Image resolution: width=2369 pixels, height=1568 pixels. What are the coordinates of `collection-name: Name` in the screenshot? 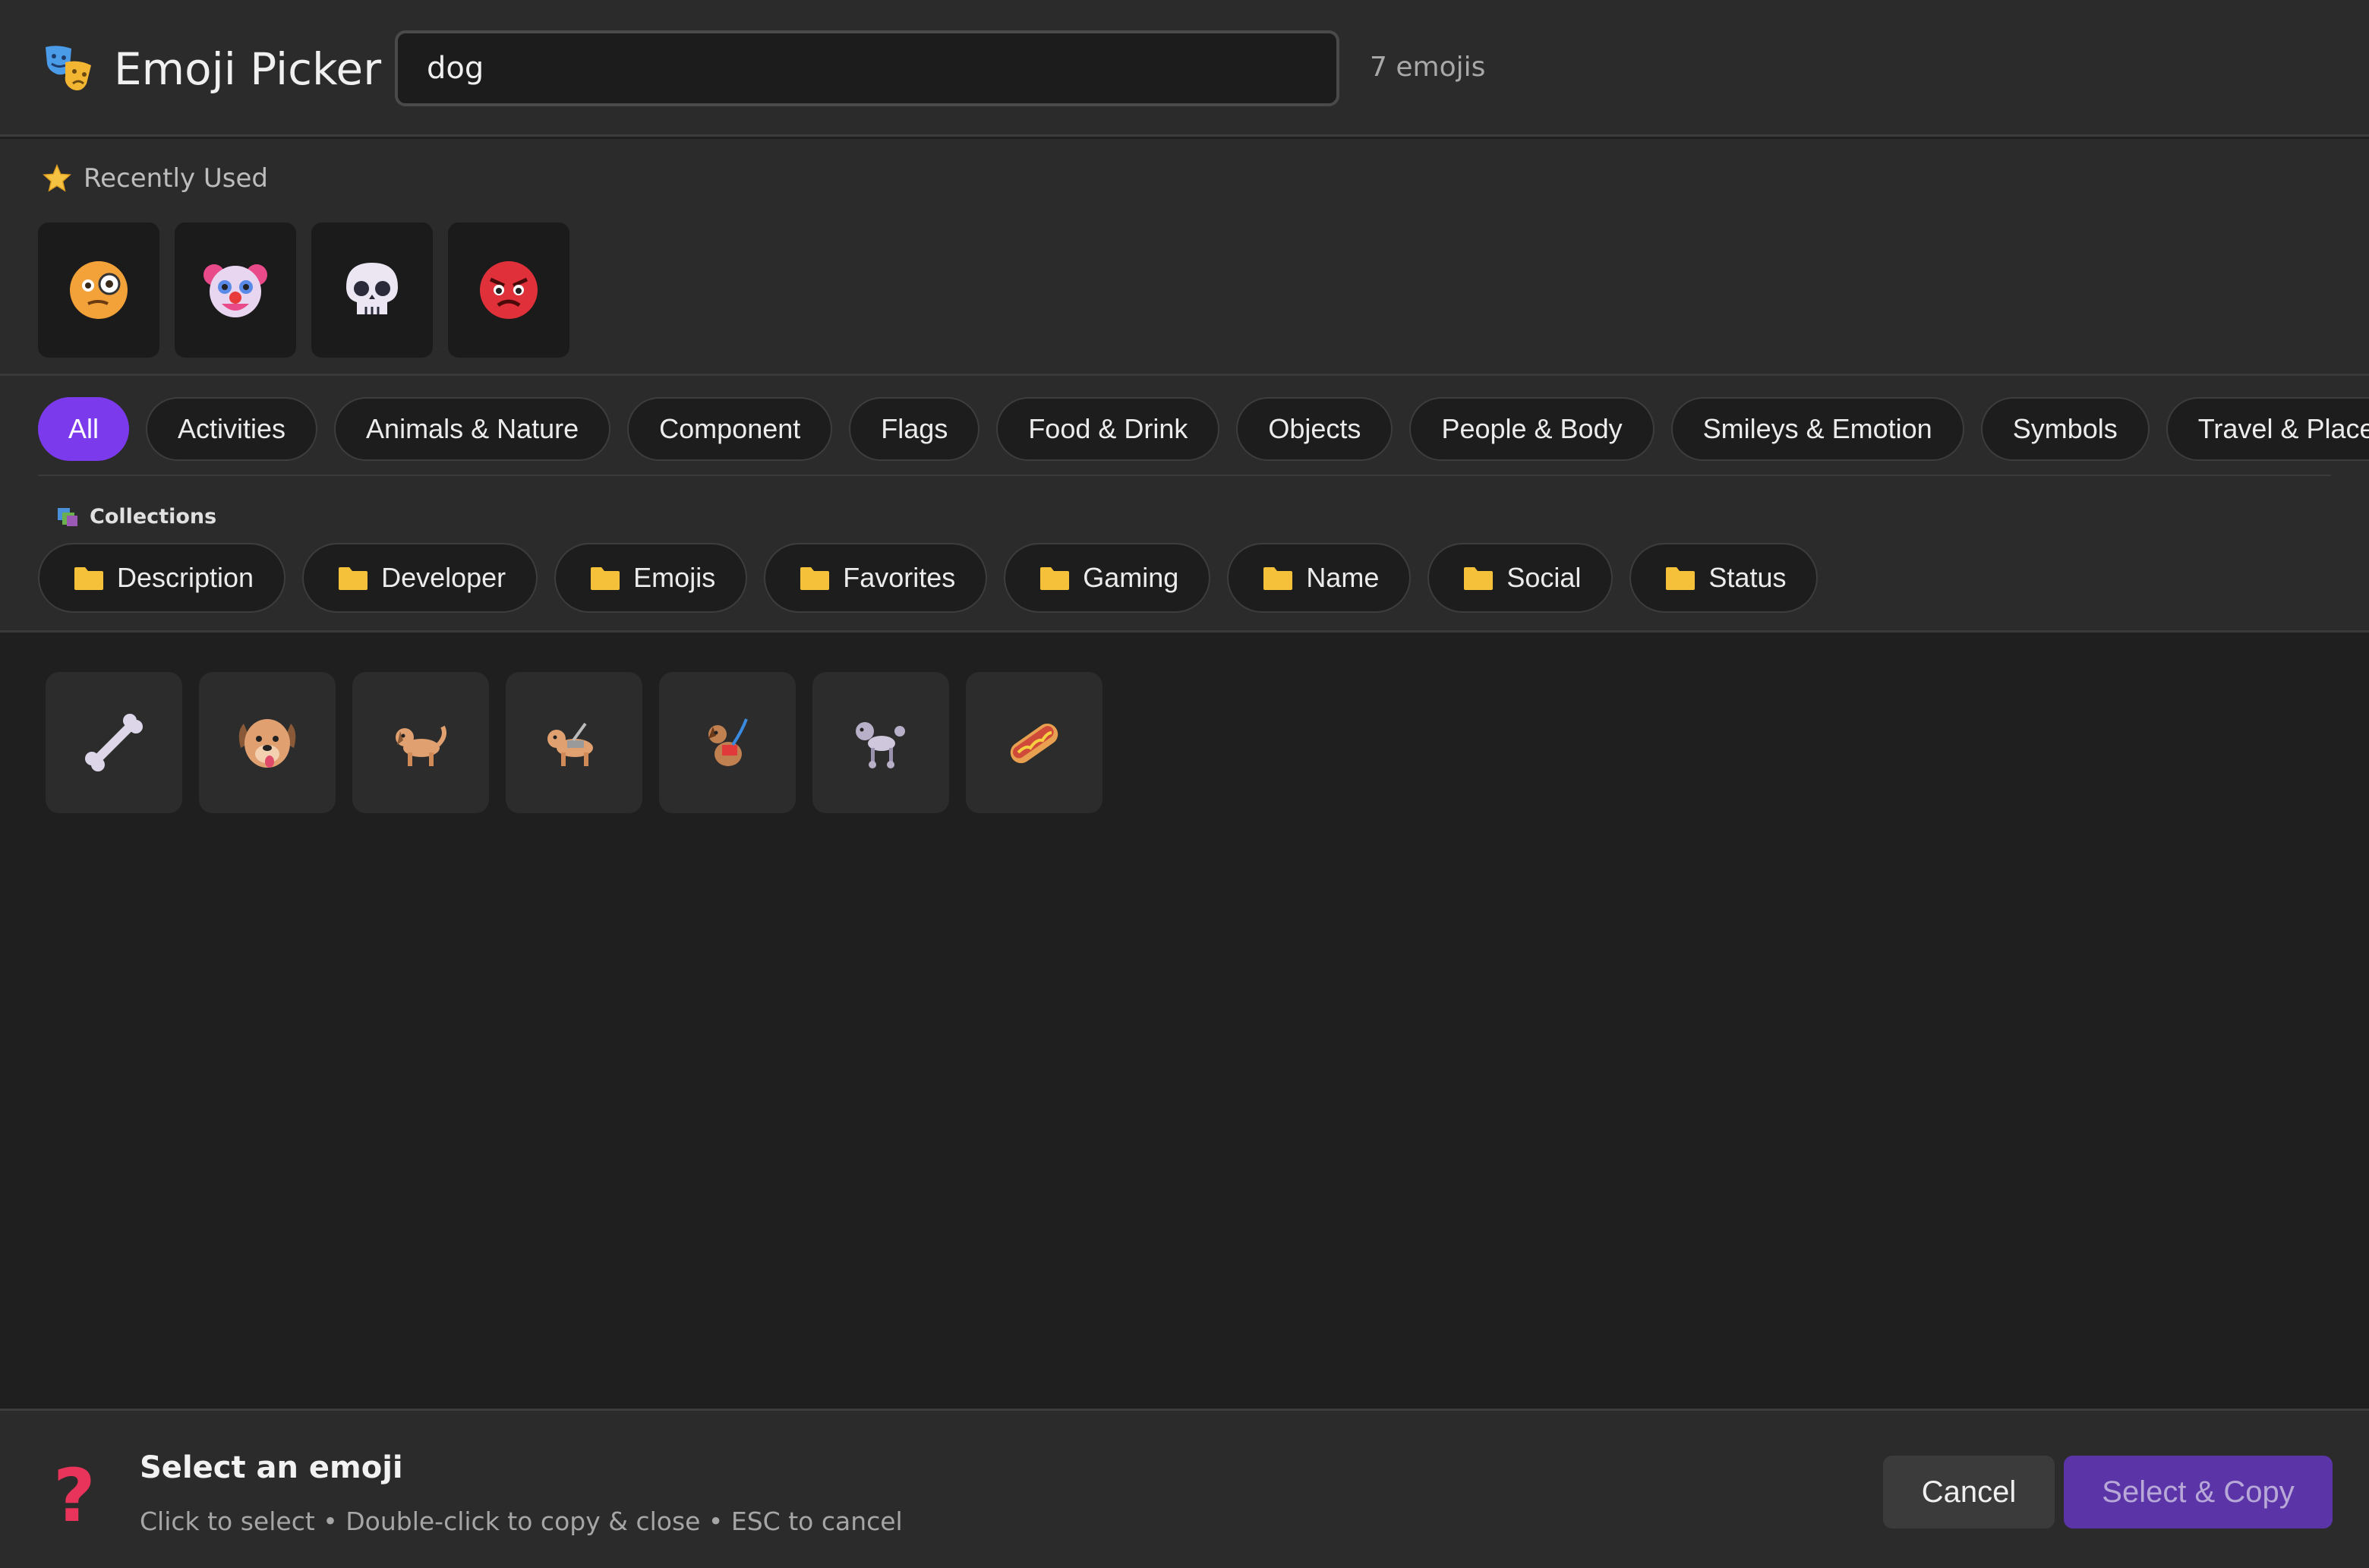 It's located at (1319, 578).